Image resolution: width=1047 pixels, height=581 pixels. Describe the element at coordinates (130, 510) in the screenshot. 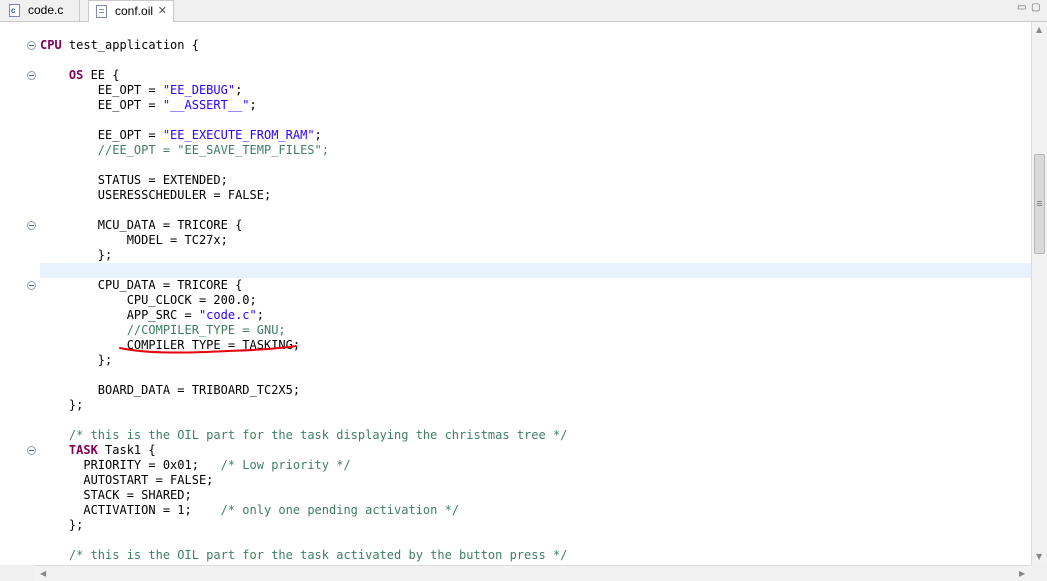

I see `code-token: ACTIVATION = 1;` at that location.